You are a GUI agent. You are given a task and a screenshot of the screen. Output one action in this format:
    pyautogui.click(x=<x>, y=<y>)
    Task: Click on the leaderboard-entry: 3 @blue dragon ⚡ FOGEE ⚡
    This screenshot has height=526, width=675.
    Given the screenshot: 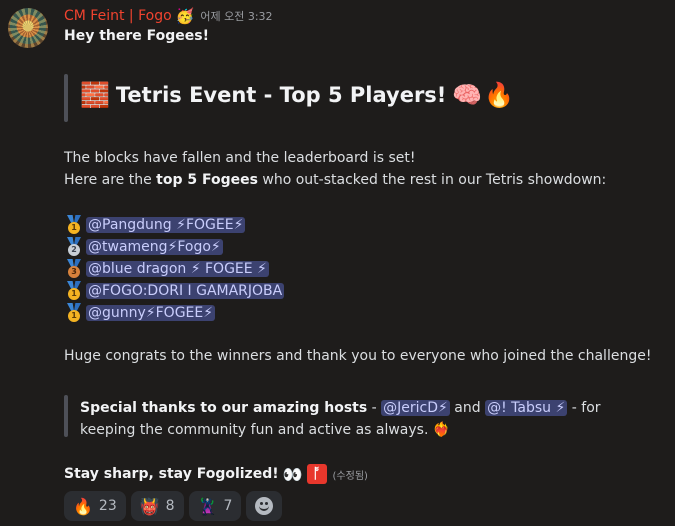 What is the action you would take?
    pyautogui.click(x=166, y=269)
    